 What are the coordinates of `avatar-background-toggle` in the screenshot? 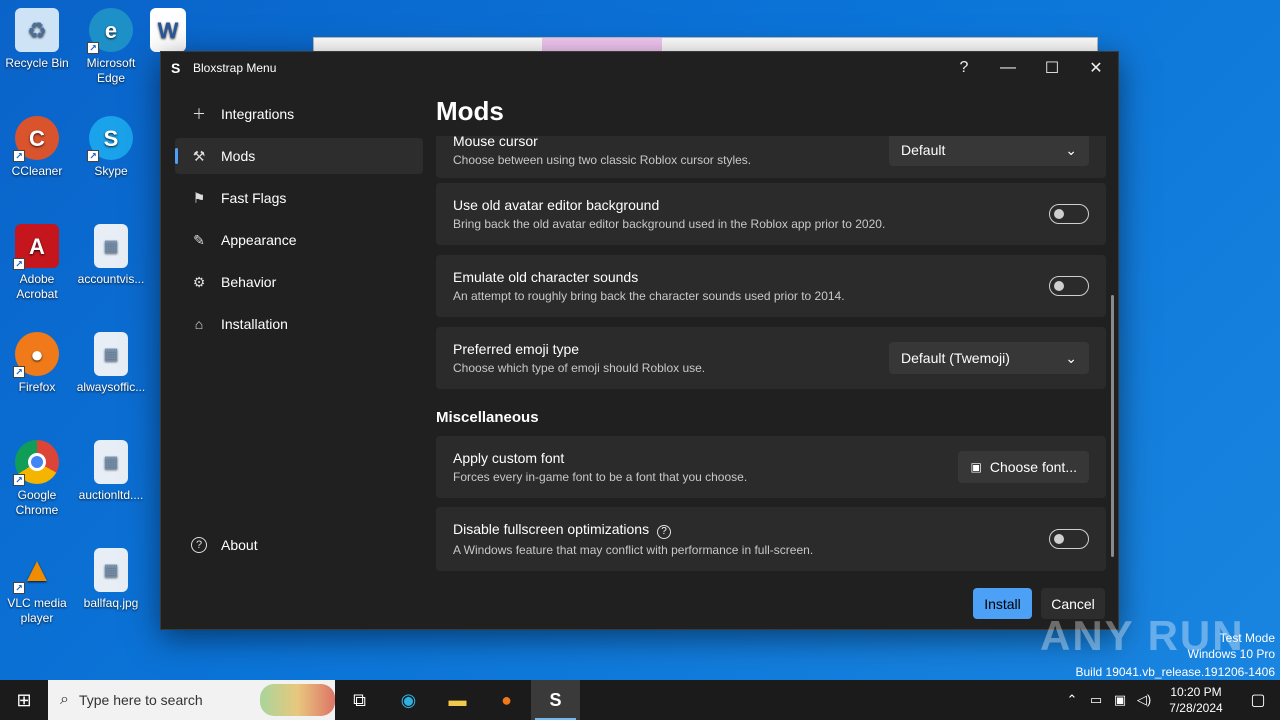 It's located at (1069, 214).